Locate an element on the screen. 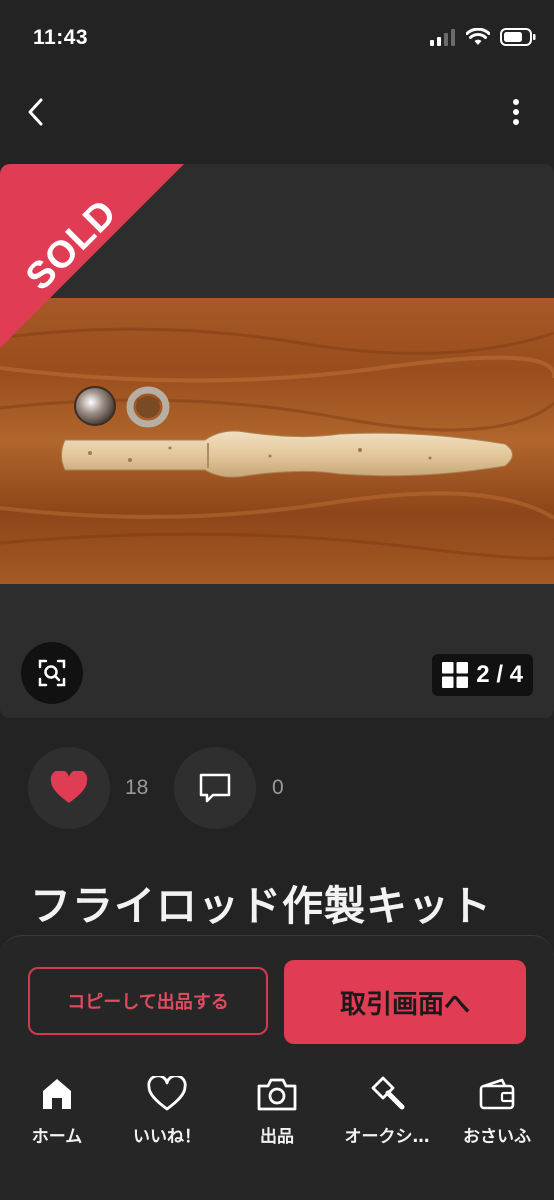  sold-ribbon: SOLD is located at coordinates (92, 256).